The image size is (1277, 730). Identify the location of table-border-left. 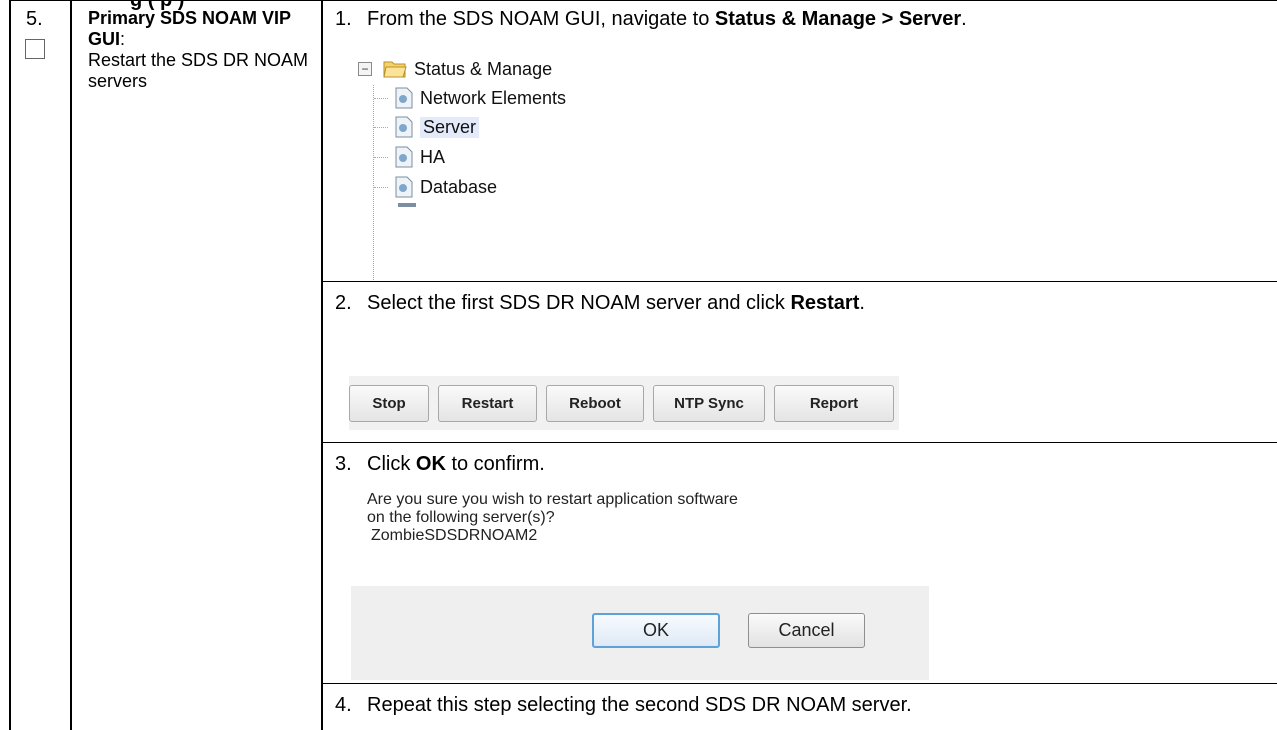
(10, 365).